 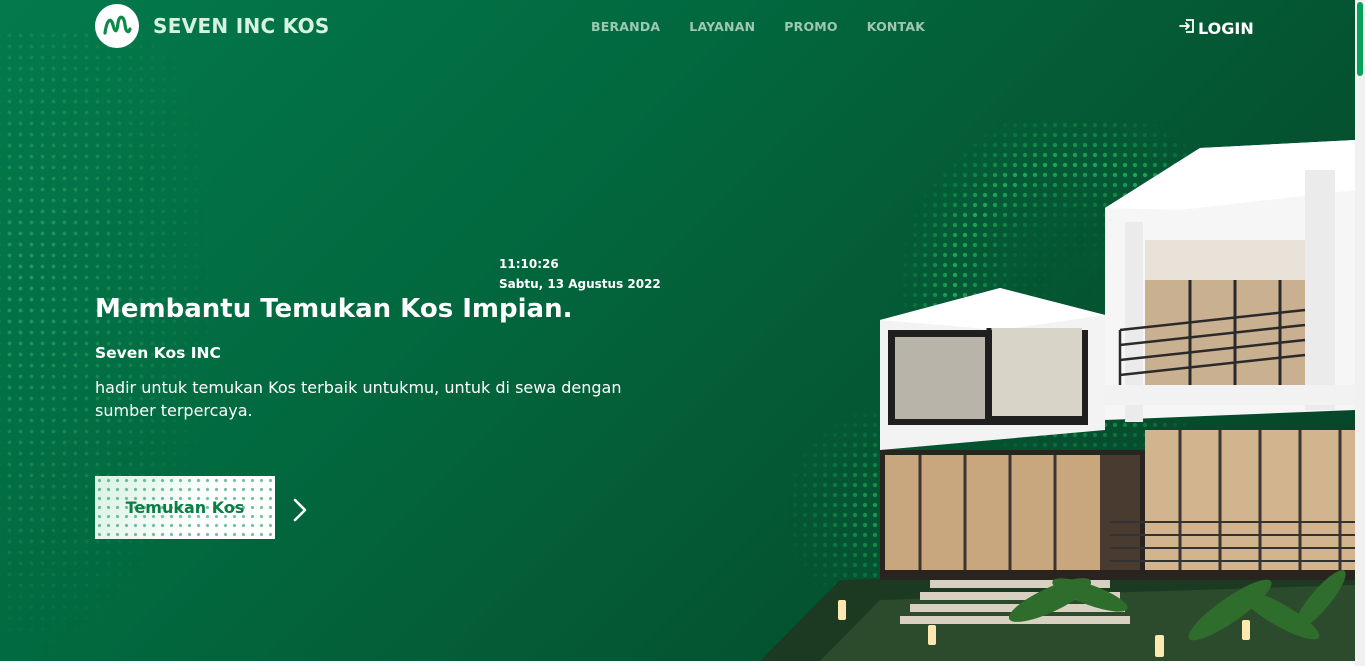 What do you see at coordinates (896, 26) in the screenshot?
I see `nav-link-kontak: KONTAK` at bounding box center [896, 26].